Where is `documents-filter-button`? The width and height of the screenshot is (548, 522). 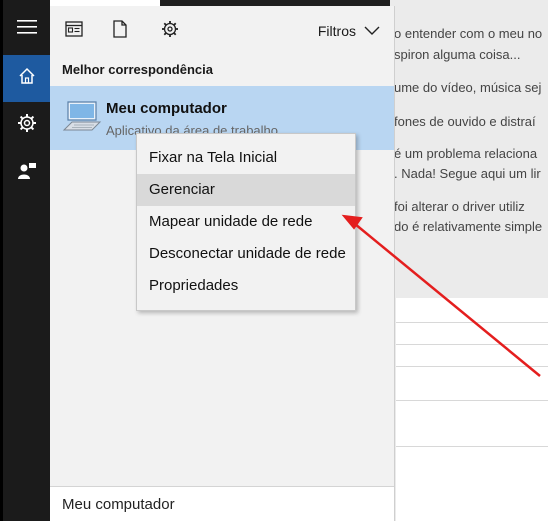 documents-filter-button is located at coordinates (120, 31).